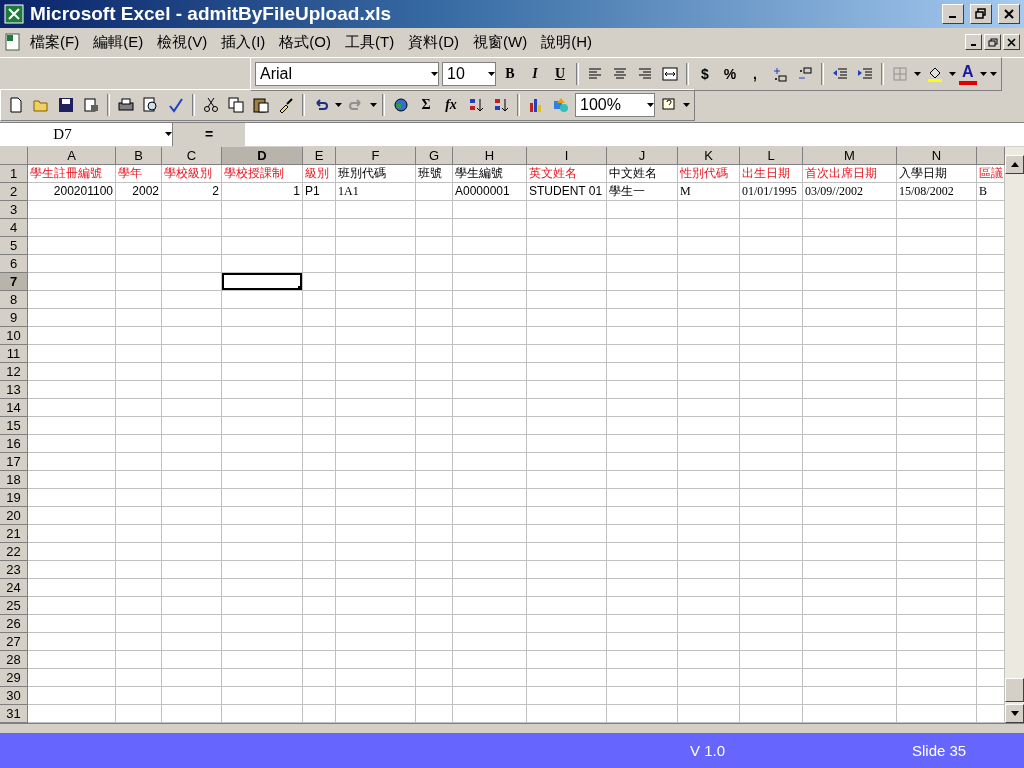 Image resolution: width=1024 pixels, height=768 pixels. I want to click on table-cell-text: 英文姓名, so click(553, 173).